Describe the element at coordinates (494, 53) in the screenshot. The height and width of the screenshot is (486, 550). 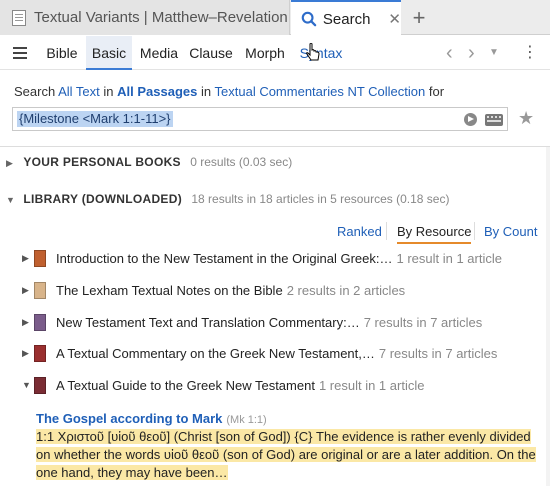
I see `history-dropdown-icon: ▼` at that location.